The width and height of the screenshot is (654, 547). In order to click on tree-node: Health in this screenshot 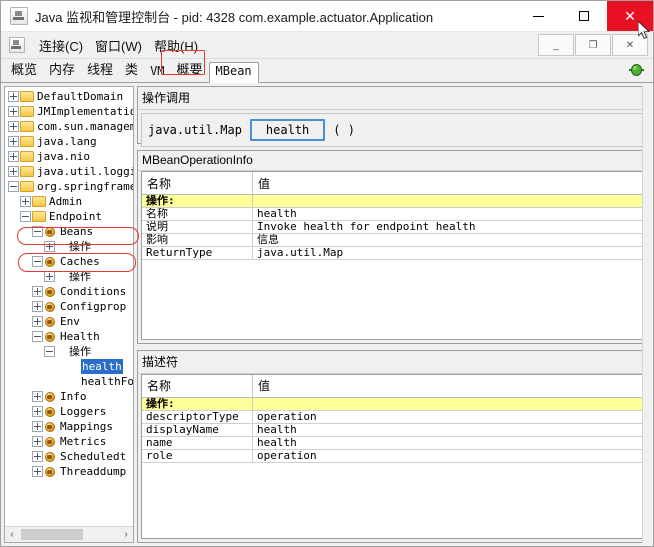, I will do `click(69, 336)`.